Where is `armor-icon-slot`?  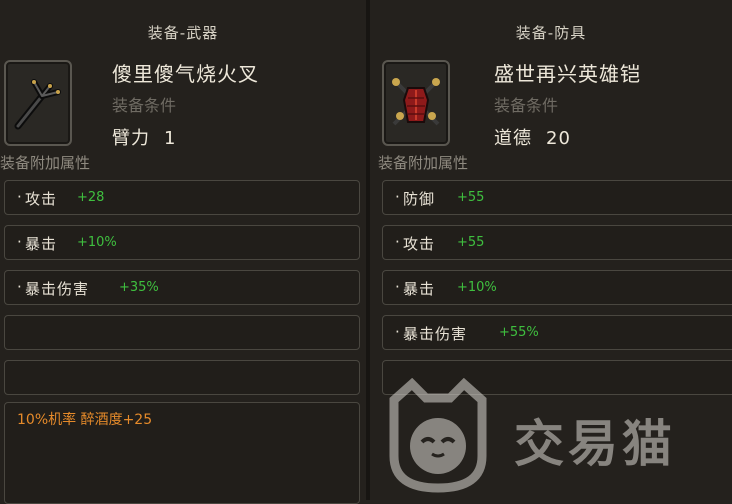 armor-icon-slot is located at coordinates (416, 103).